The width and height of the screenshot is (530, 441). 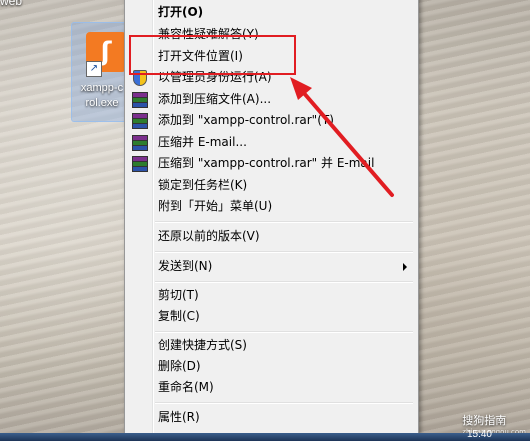 What do you see at coordinates (265, 435) in the screenshot?
I see `taskbar: 15:40` at bounding box center [265, 435].